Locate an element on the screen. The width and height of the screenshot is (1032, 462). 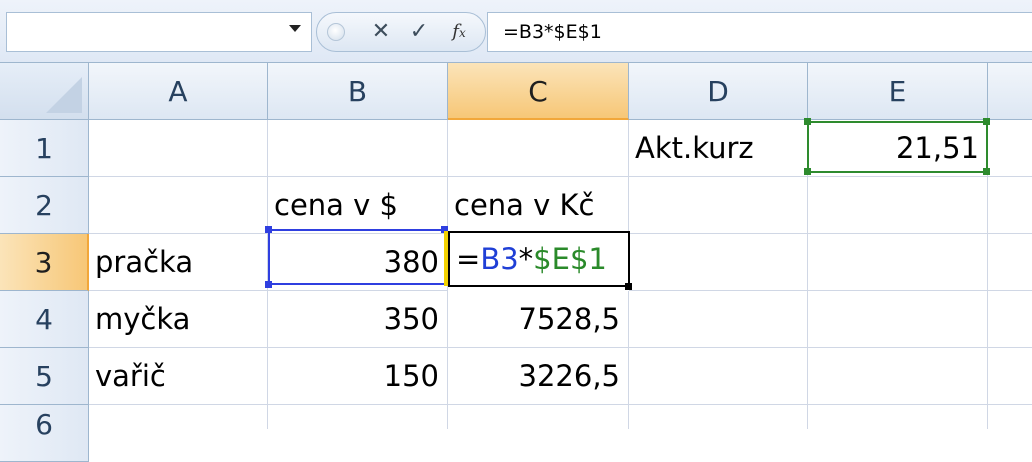
formula-ref-e1: $E$1 is located at coordinates (570, 259).